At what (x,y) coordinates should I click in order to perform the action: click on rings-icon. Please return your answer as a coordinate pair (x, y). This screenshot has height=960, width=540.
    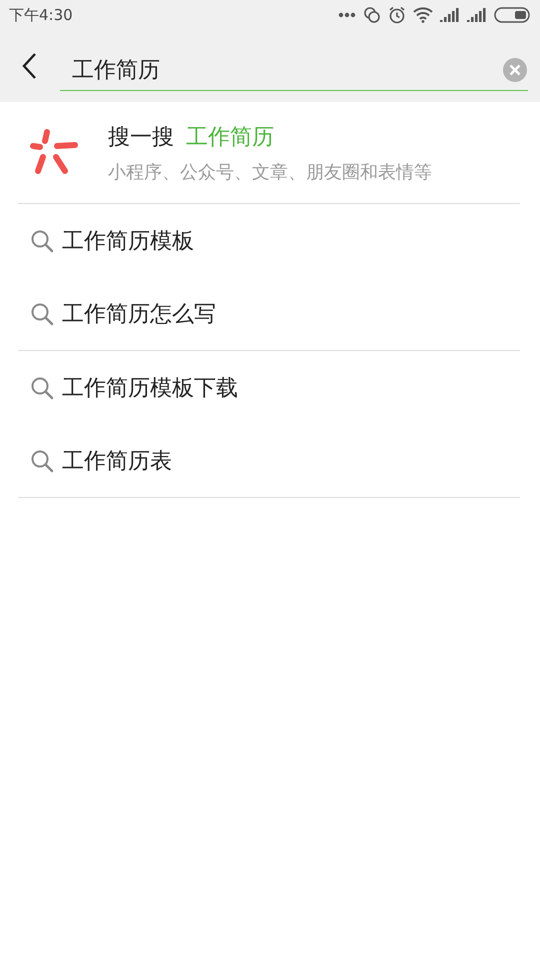
    Looking at the image, I should click on (372, 15).